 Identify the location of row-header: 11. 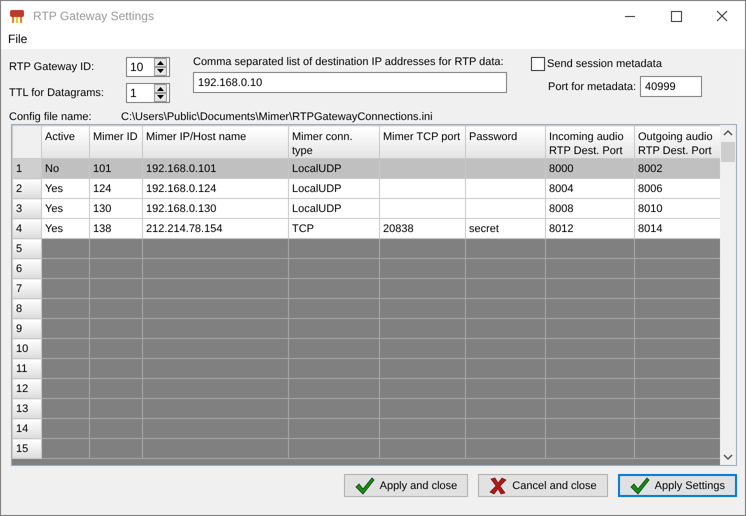
(27, 368).